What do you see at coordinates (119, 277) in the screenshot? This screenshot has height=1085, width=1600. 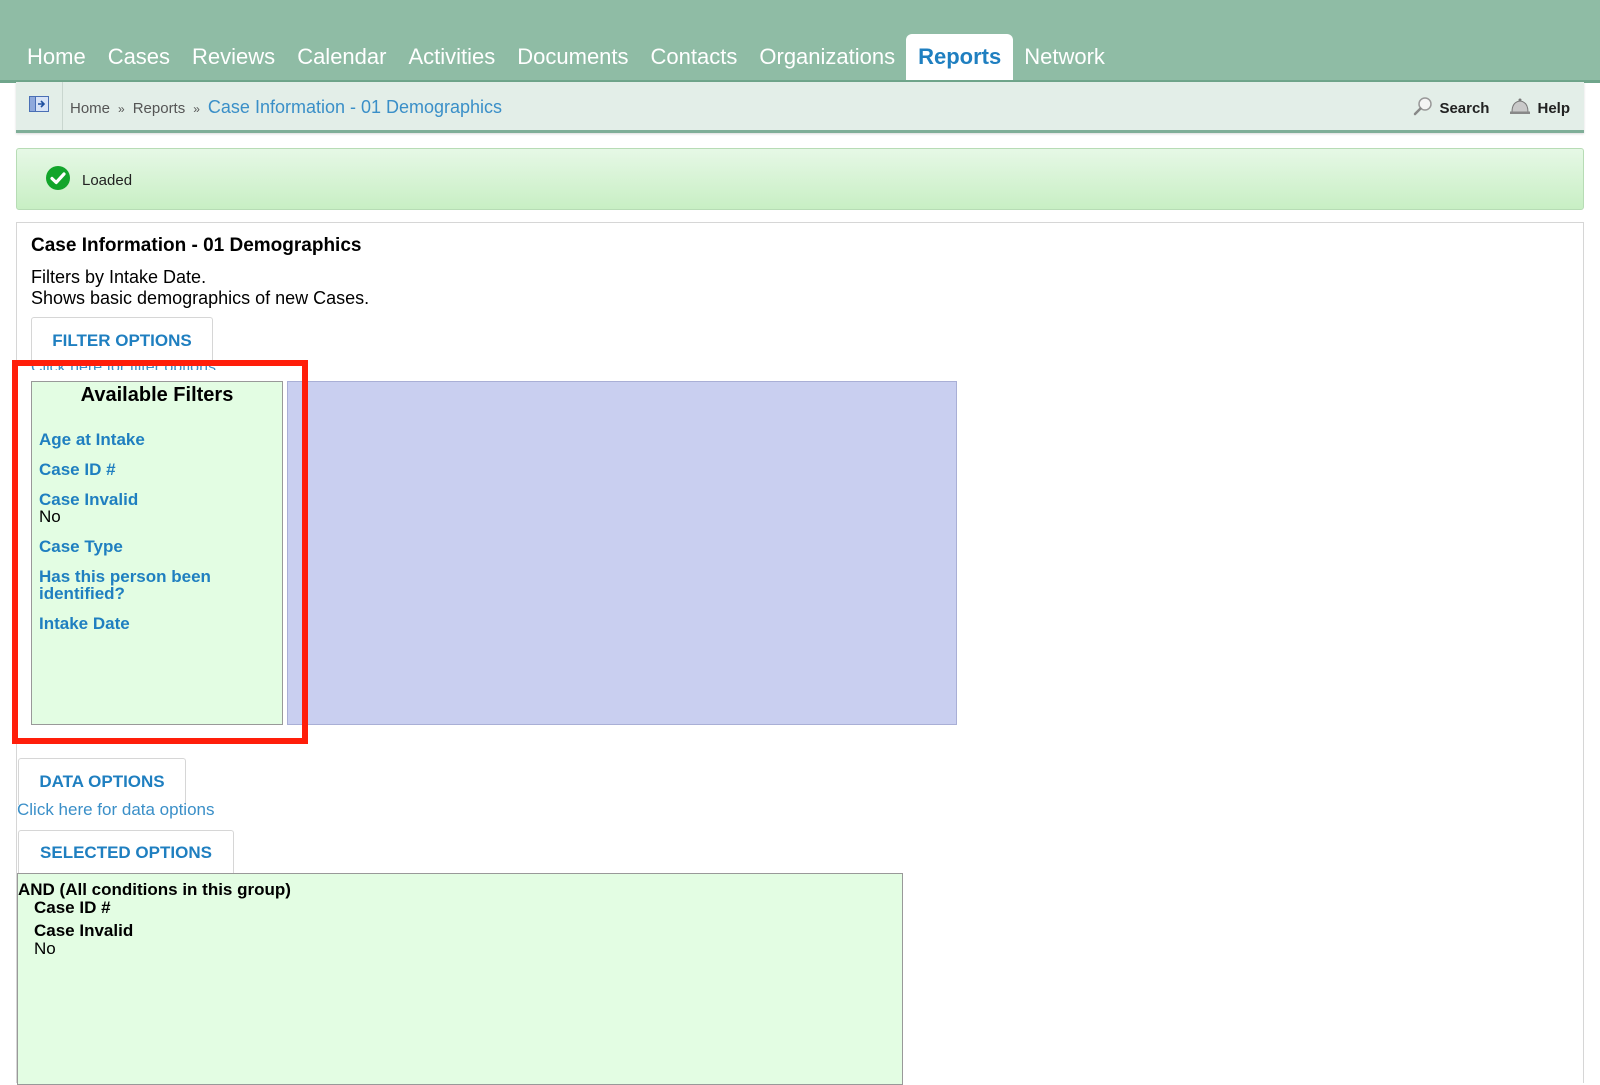 I see `report-description-line: Filters by Intake Date.` at bounding box center [119, 277].